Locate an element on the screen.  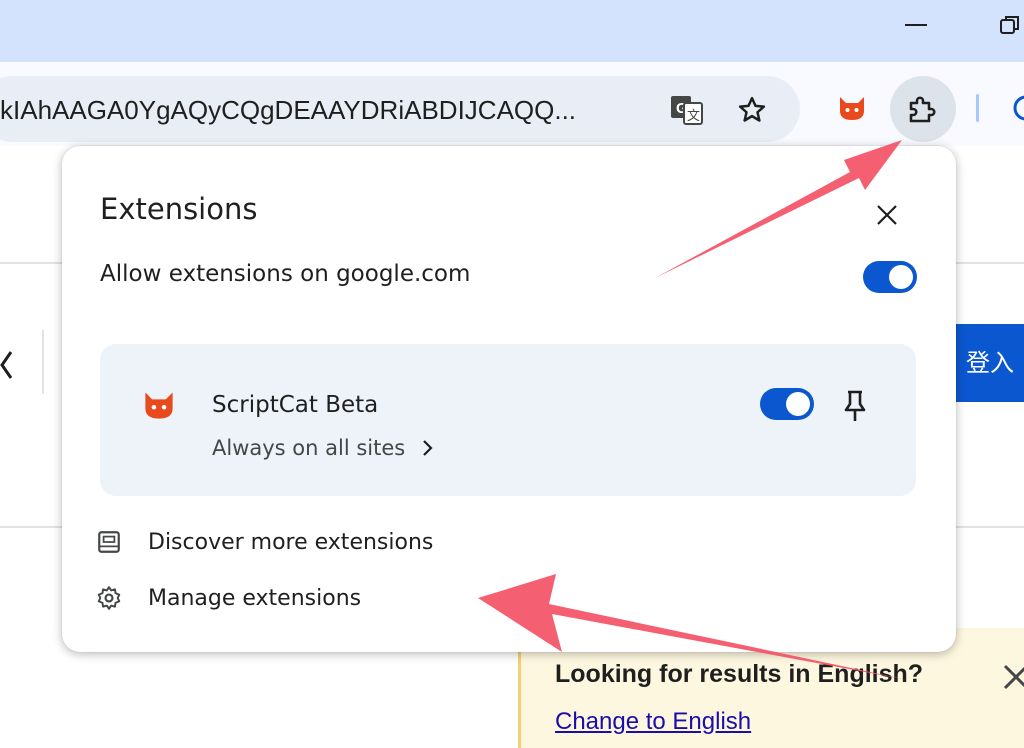
manage-extensions-label: Manage extensions is located at coordinates (255, 598).